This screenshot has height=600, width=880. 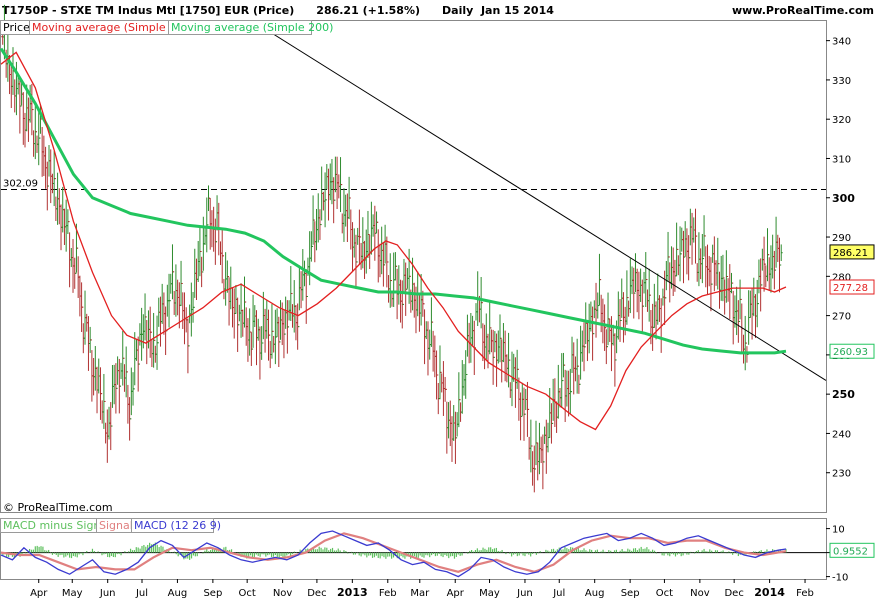 I want to click on price-value-tag: 277.28, so click(x=852, y=287).